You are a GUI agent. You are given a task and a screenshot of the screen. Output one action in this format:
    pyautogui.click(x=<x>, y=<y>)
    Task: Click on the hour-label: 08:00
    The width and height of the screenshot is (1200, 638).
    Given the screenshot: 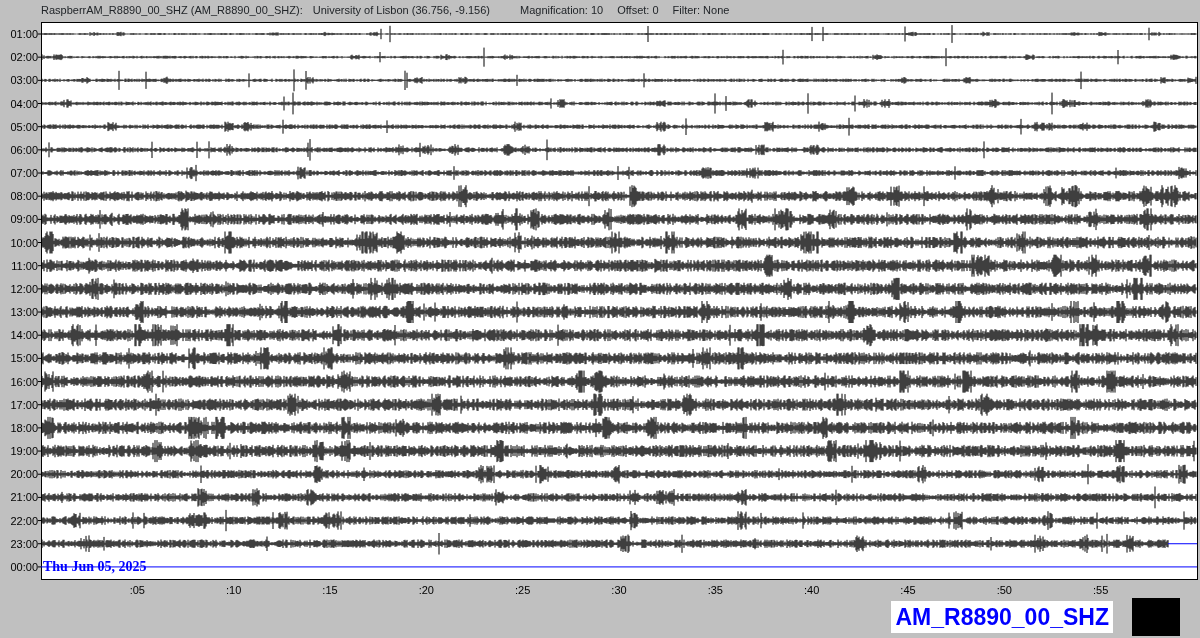 What is the action you would take?
    pyautogui.click(x=24, y=196)
    